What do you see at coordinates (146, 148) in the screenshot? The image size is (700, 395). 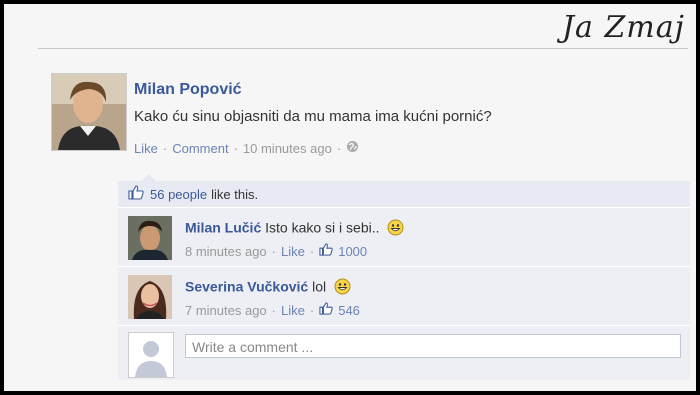 I see `post-like-link: Like` at bounding box center [146, 148].